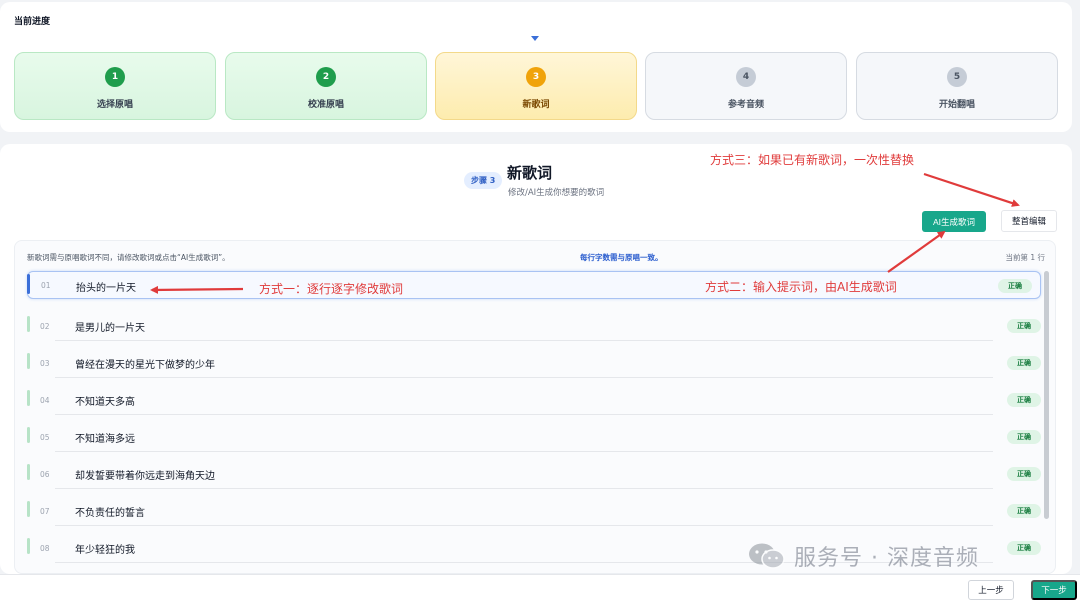 The image size is (1080, 602). I want to click on step-number: 5, so click(957, 77).